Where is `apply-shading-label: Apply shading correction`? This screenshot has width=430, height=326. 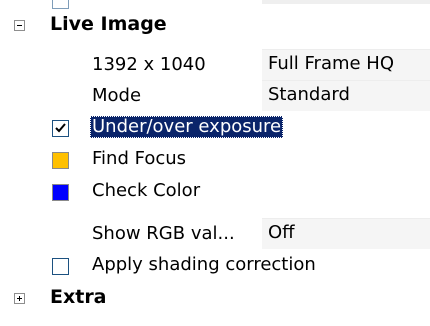 apply-shading-label: Apply shading correction is located at coordinates (204, 264).